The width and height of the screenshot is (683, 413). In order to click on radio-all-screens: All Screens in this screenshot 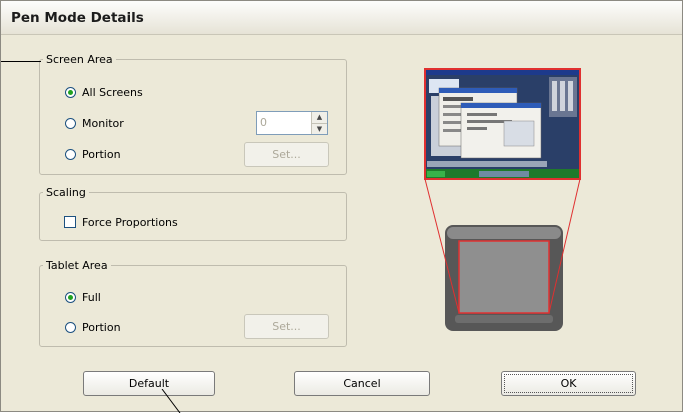, I will do `click(104, 92)`.